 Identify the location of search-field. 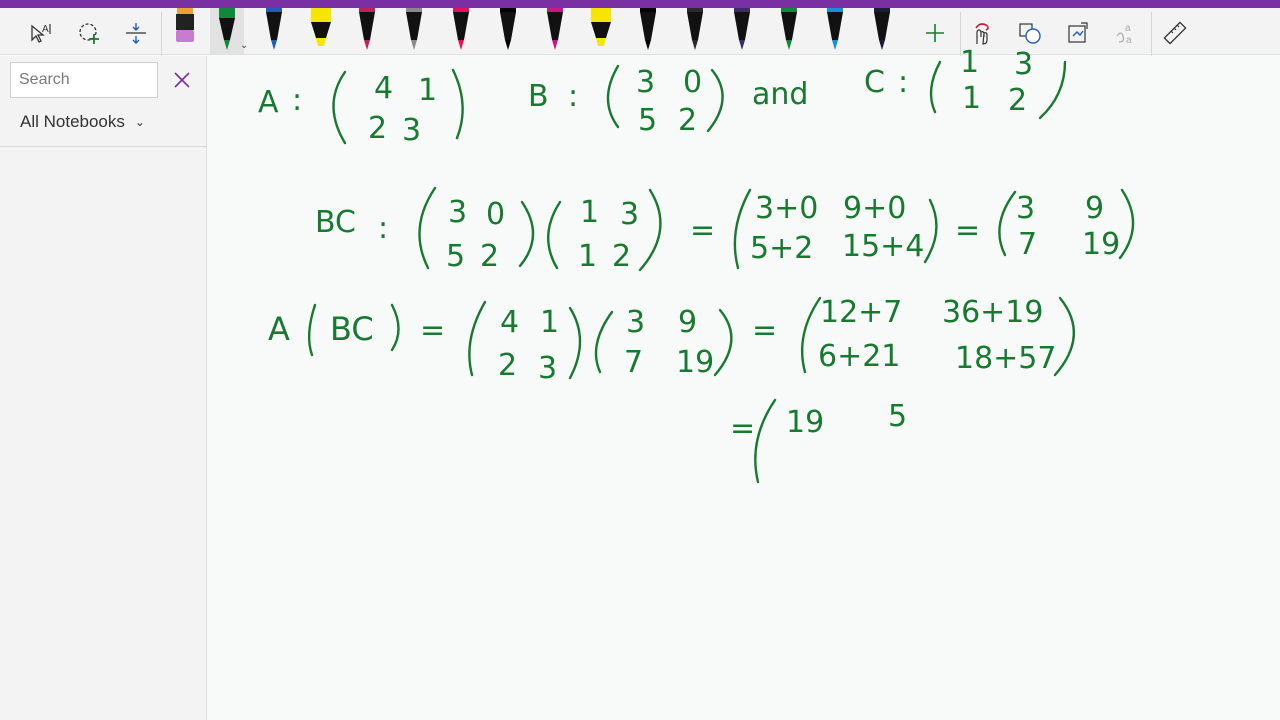
(84, 80).